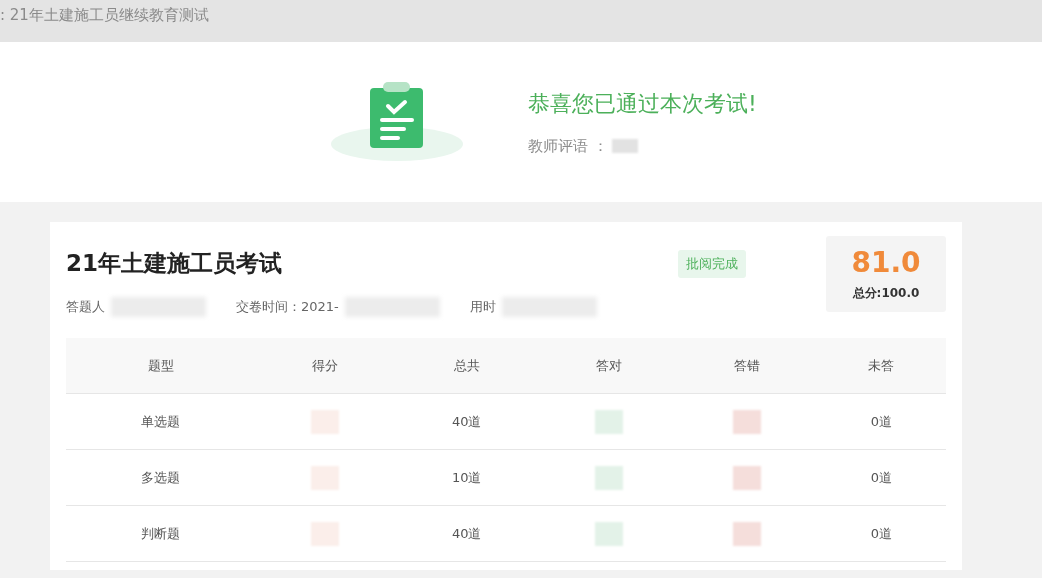 The height and width of the screenshot is (578, 1042). Describe the element at coordinates (466, 366) in the screenshot. I see `column-header: 总共` at that location.